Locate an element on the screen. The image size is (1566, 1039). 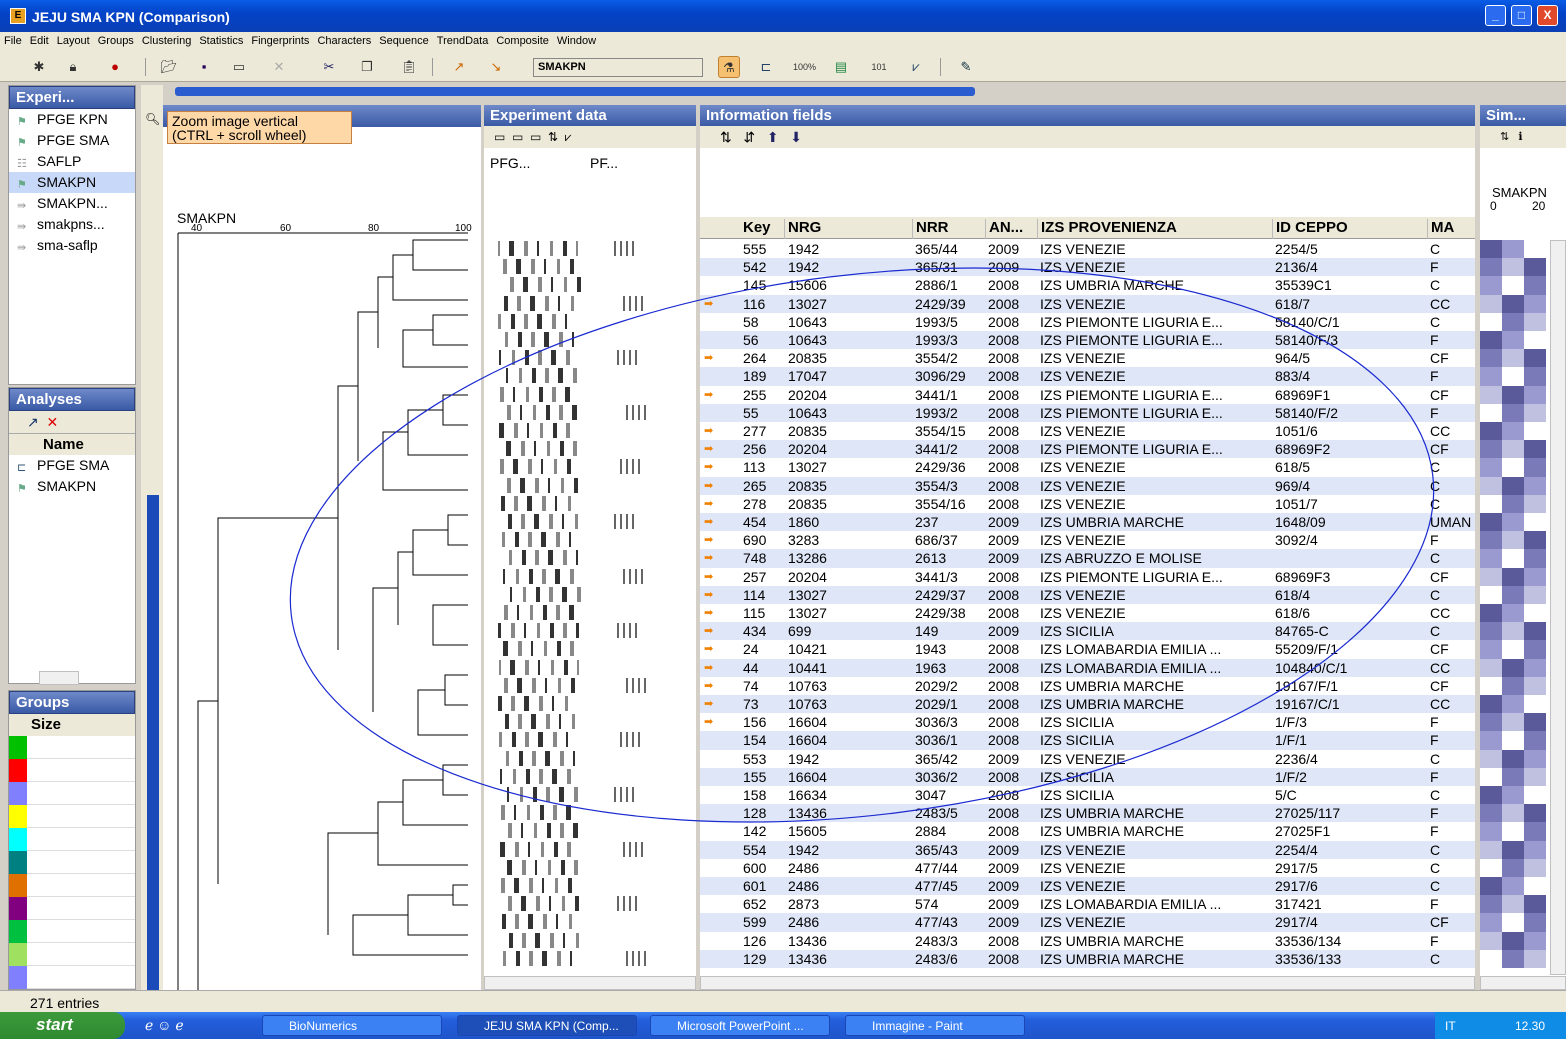
menu-clustering: Clustering is located at coordinates (167, 39).